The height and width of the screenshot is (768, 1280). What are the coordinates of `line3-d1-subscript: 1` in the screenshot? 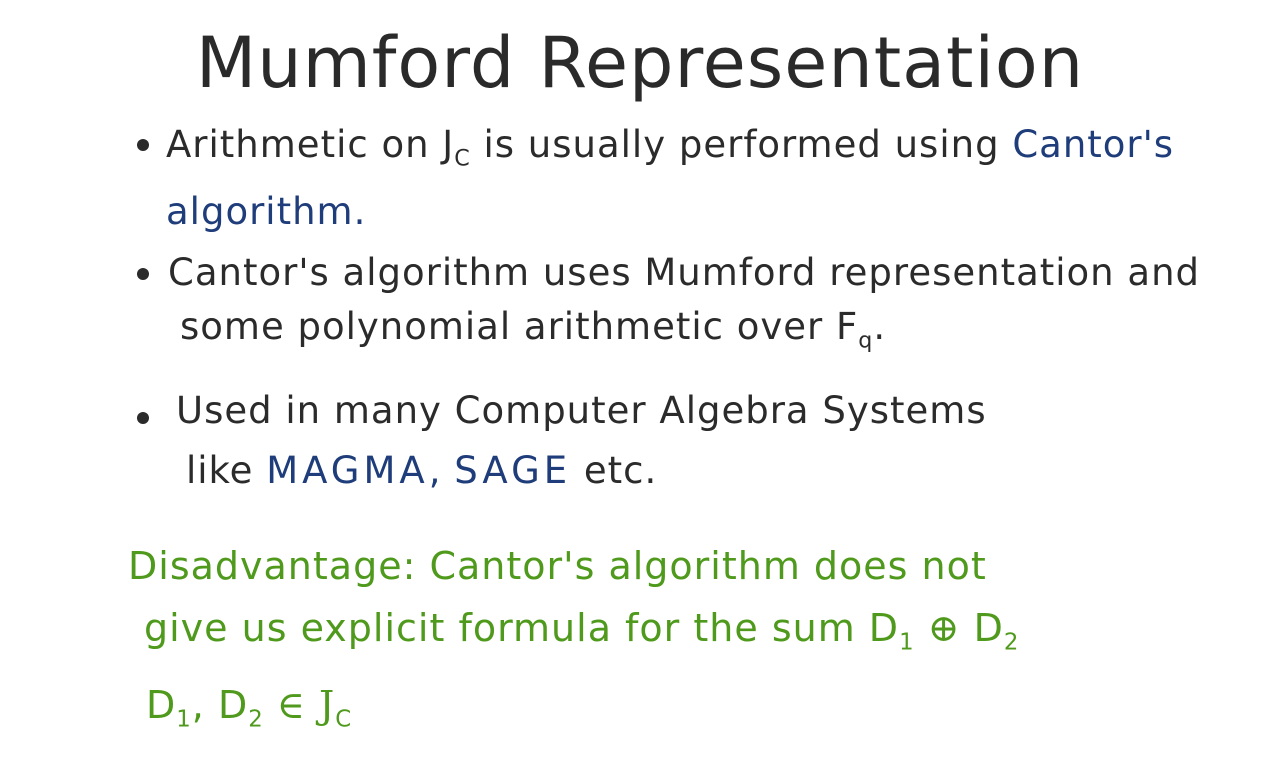 It's located at (184, 719).